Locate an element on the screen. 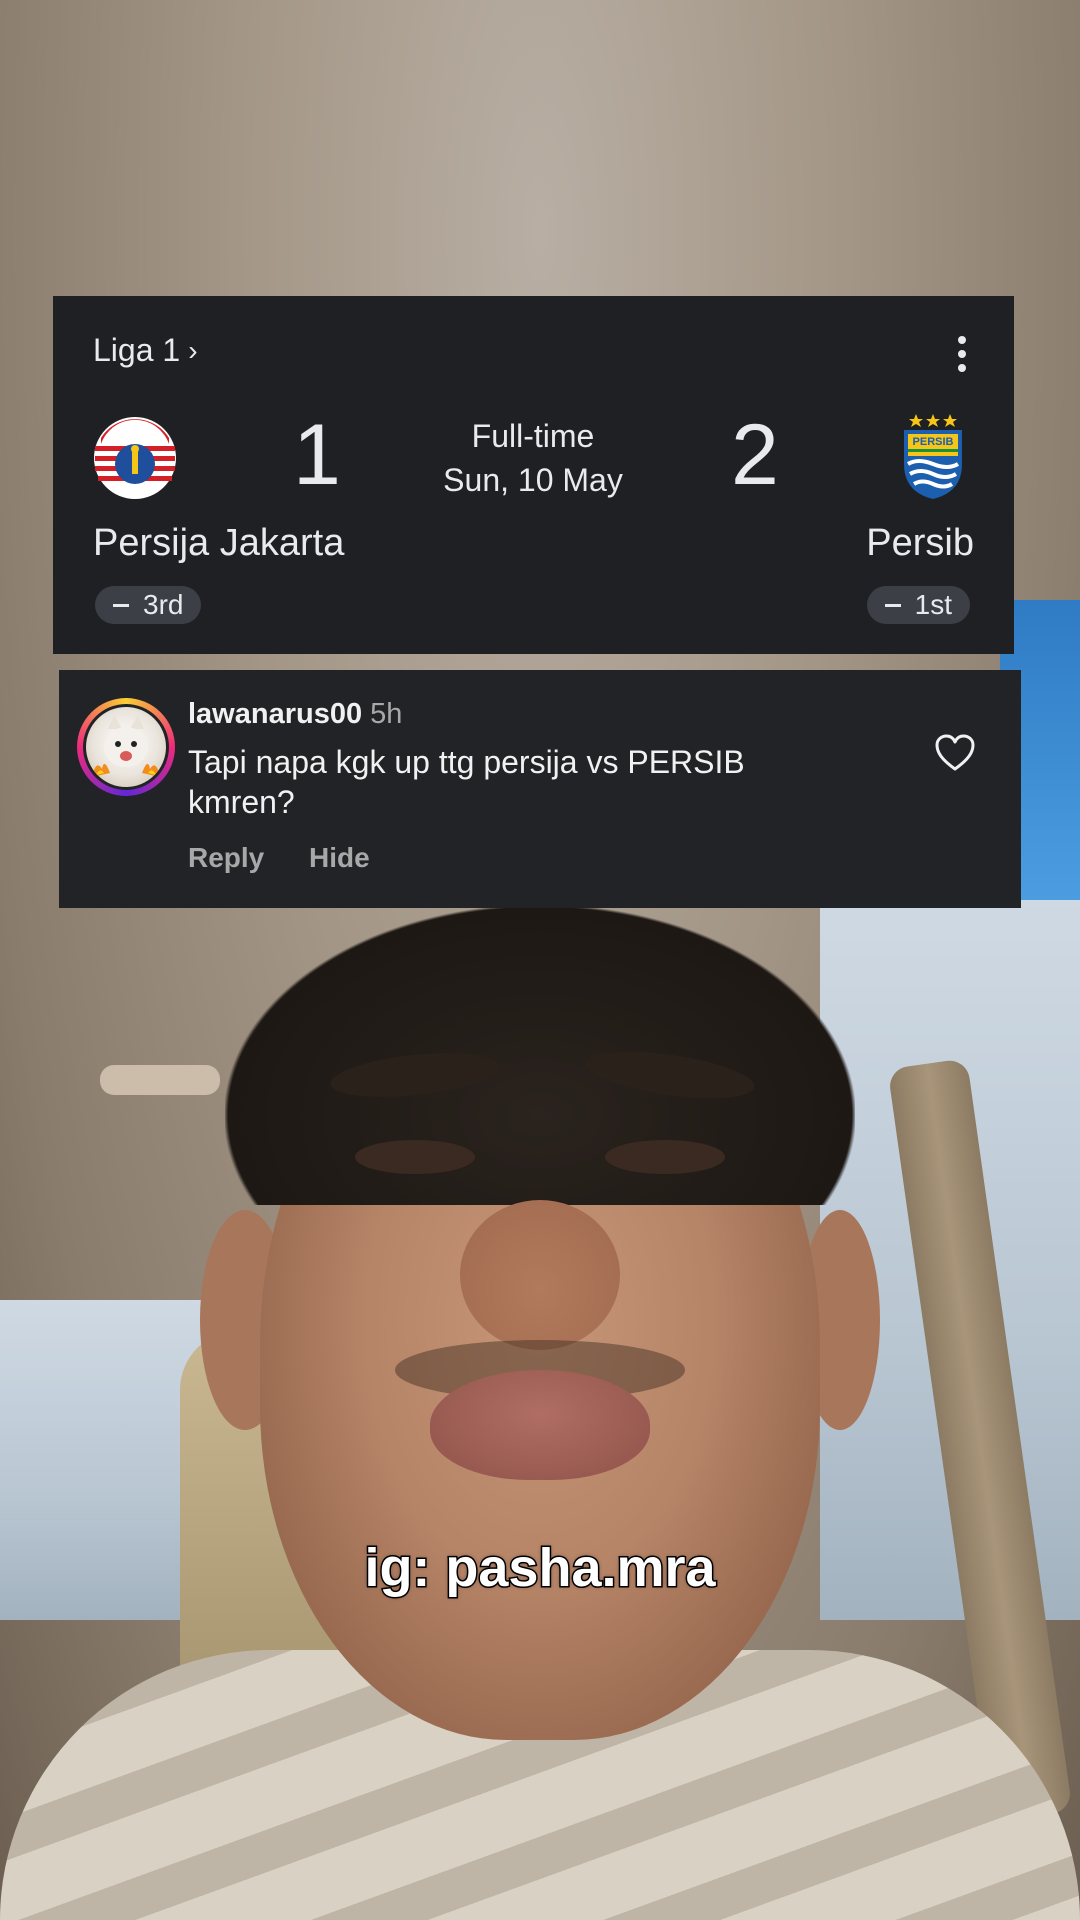  cat-avatar-image is located at coordinates (126, 747).